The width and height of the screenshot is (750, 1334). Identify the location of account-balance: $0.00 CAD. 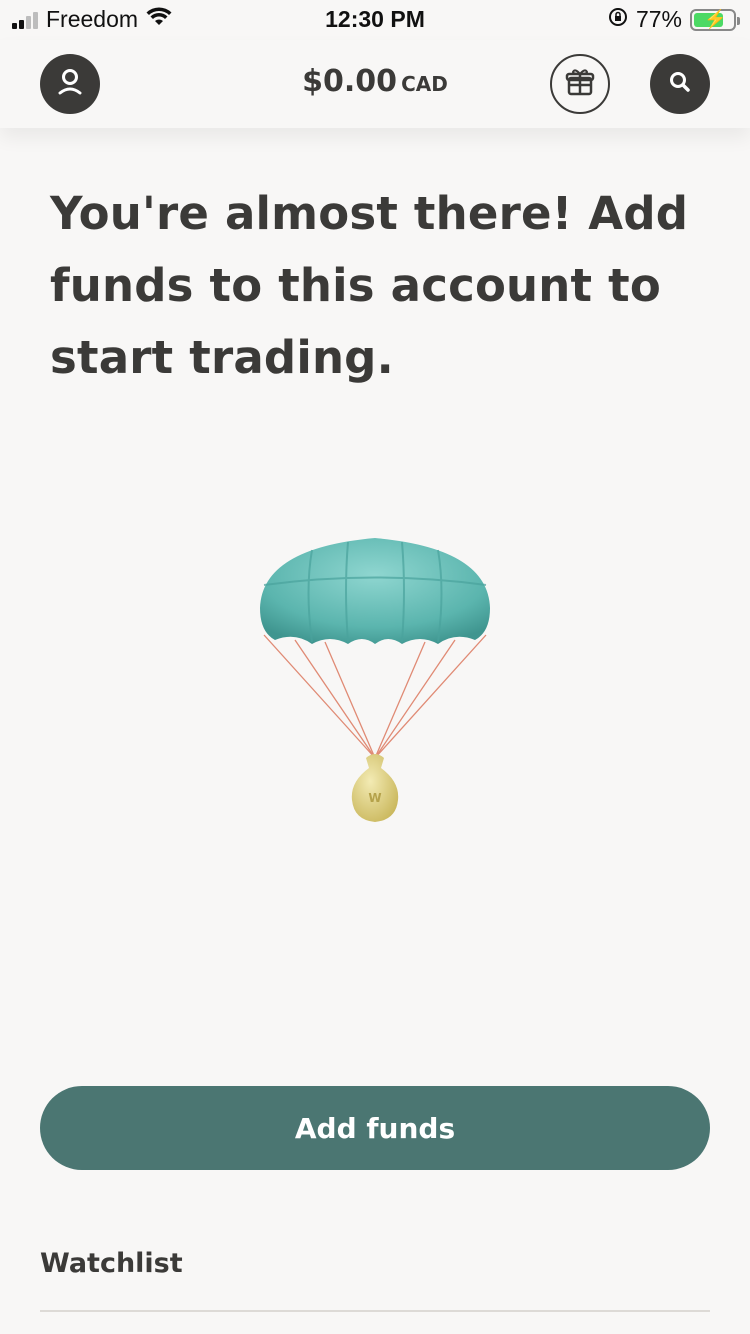
(375, 81).